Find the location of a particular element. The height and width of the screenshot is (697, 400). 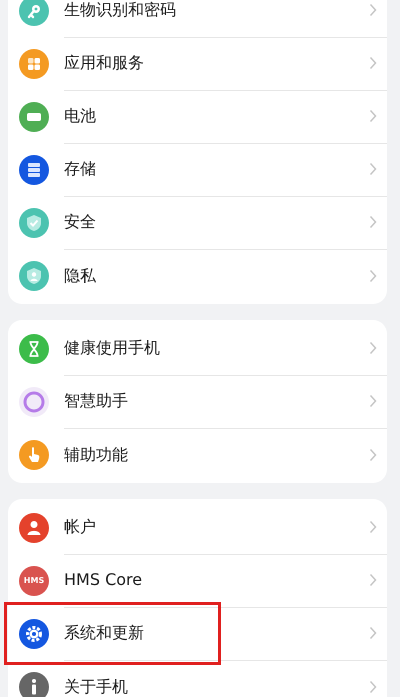

item-label: 隐私 is located at coordinates (80, 275).